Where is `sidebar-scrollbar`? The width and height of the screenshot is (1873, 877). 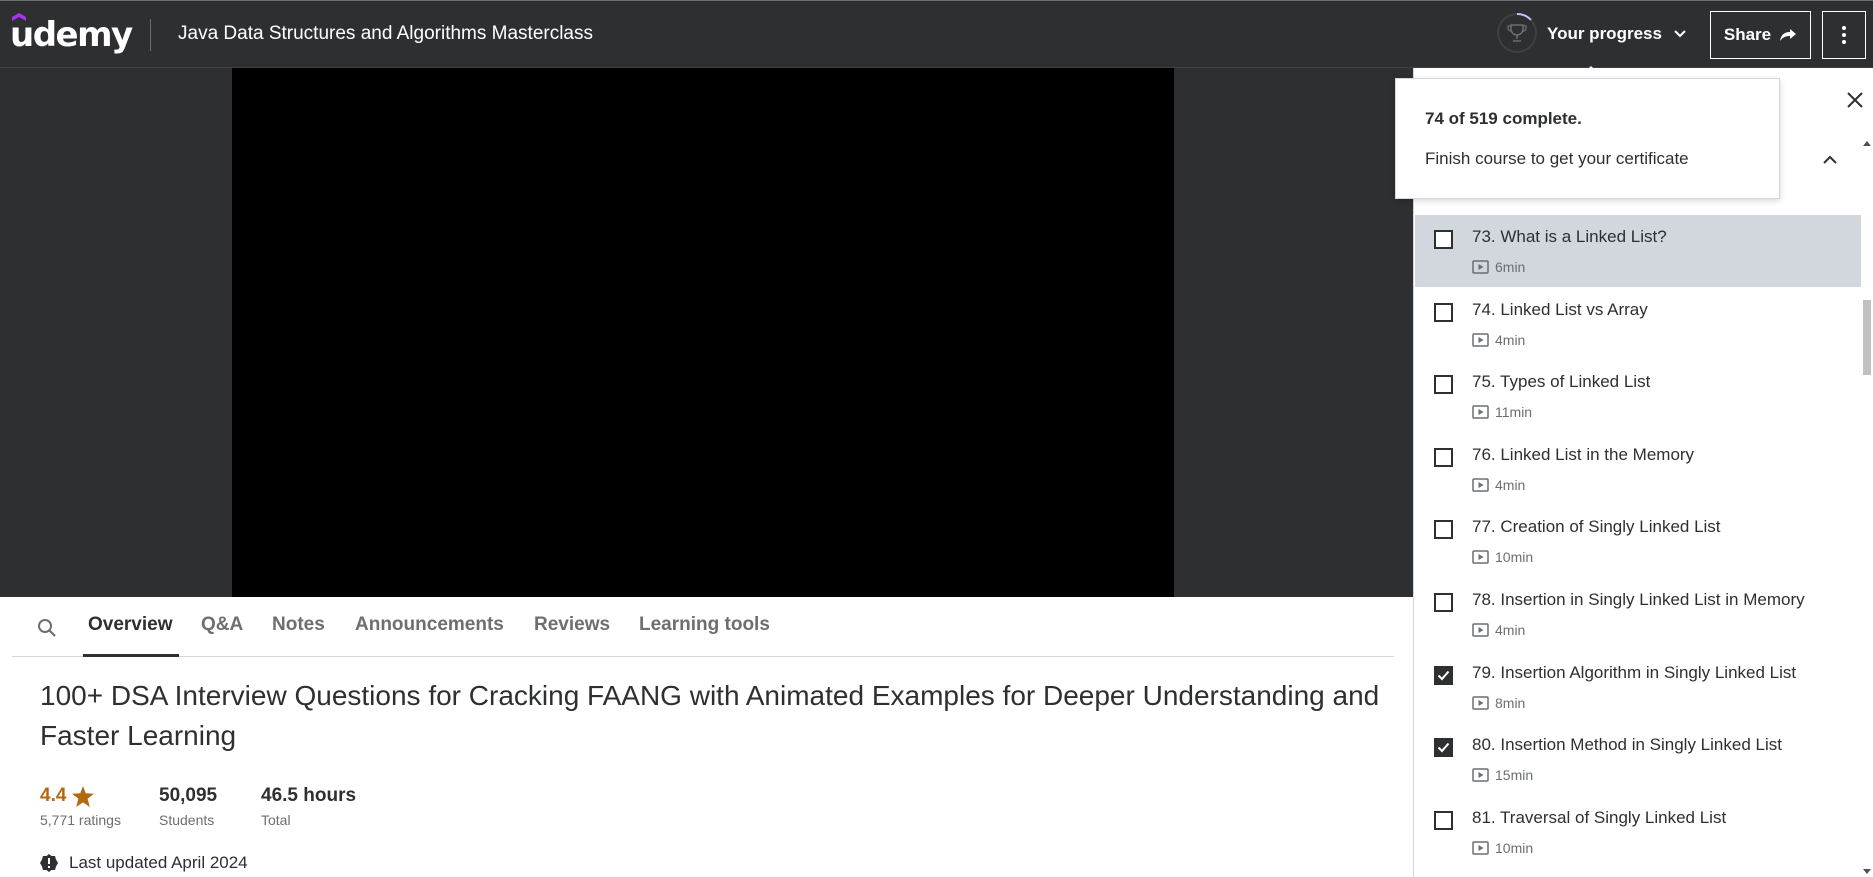 sidebar-scrollbar is located at coordinates (1867, 508).